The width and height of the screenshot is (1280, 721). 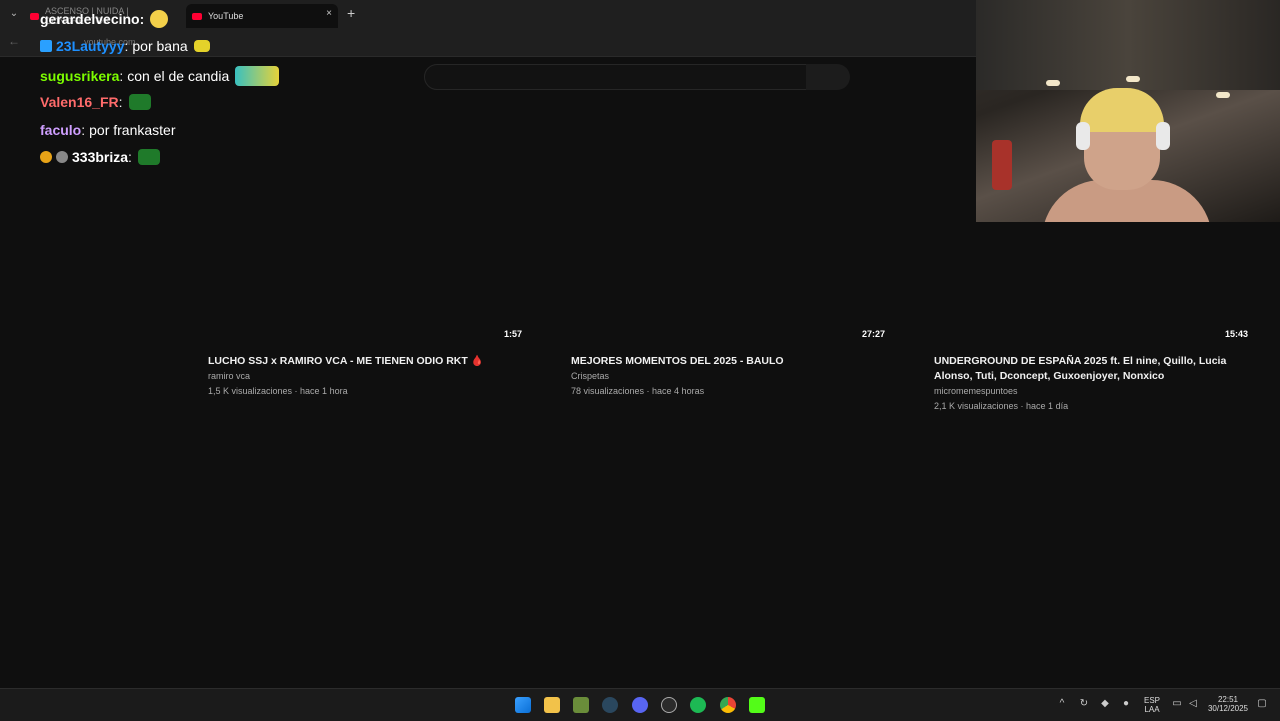 What do you see at coordinates (523, 705) in the screenshot?
I see `windows-icon` at bounding box center [523, 705].